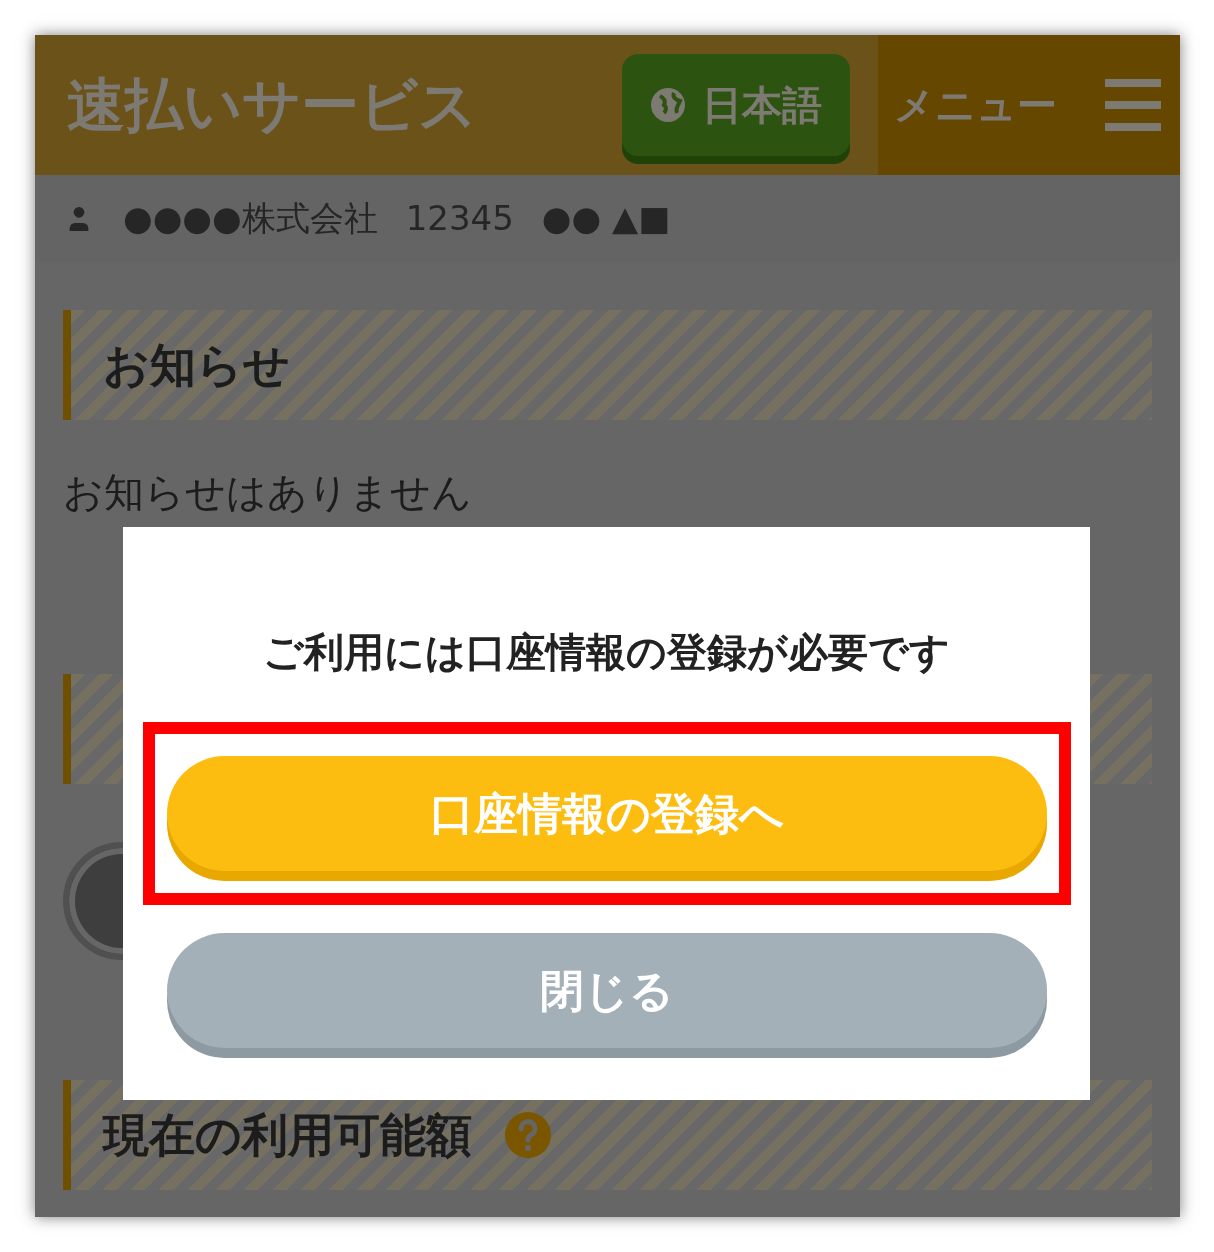  I want to click on company-name: ●●●●株式会社, so click(250, 218).